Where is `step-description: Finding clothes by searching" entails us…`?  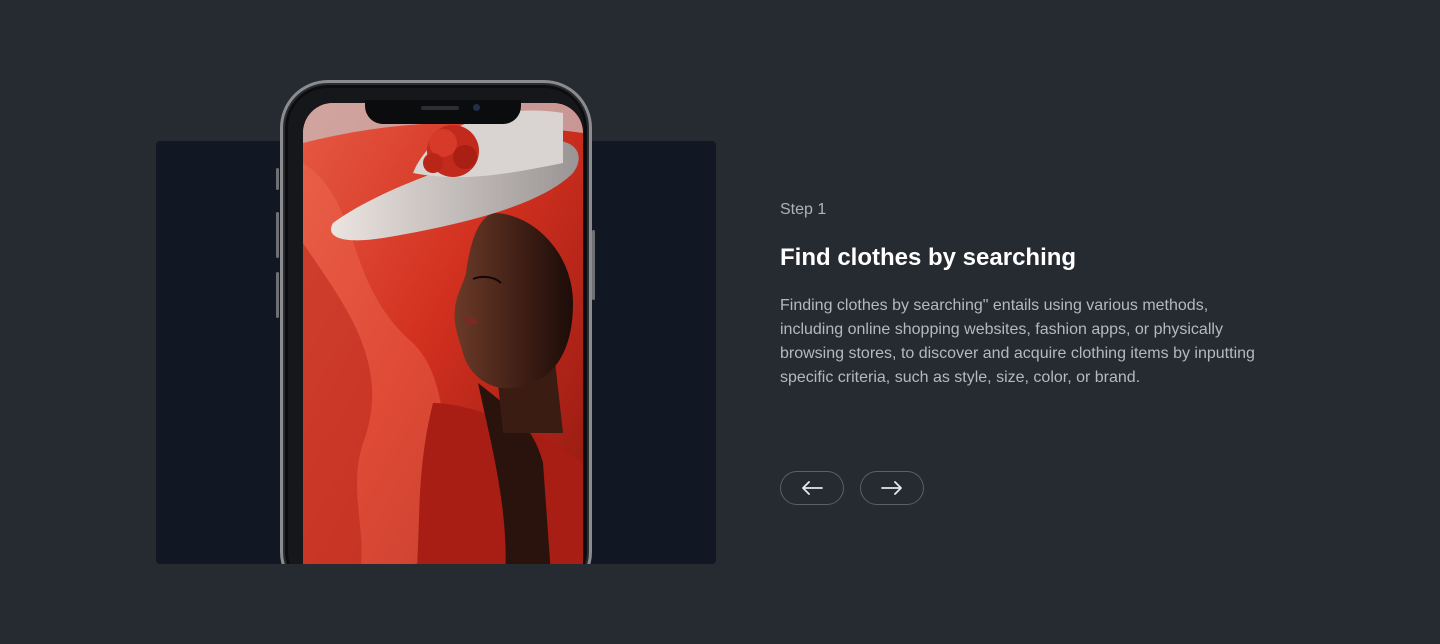
step-description: Finding clothes by searching" entails us… is located at coordinates (1017, 341).